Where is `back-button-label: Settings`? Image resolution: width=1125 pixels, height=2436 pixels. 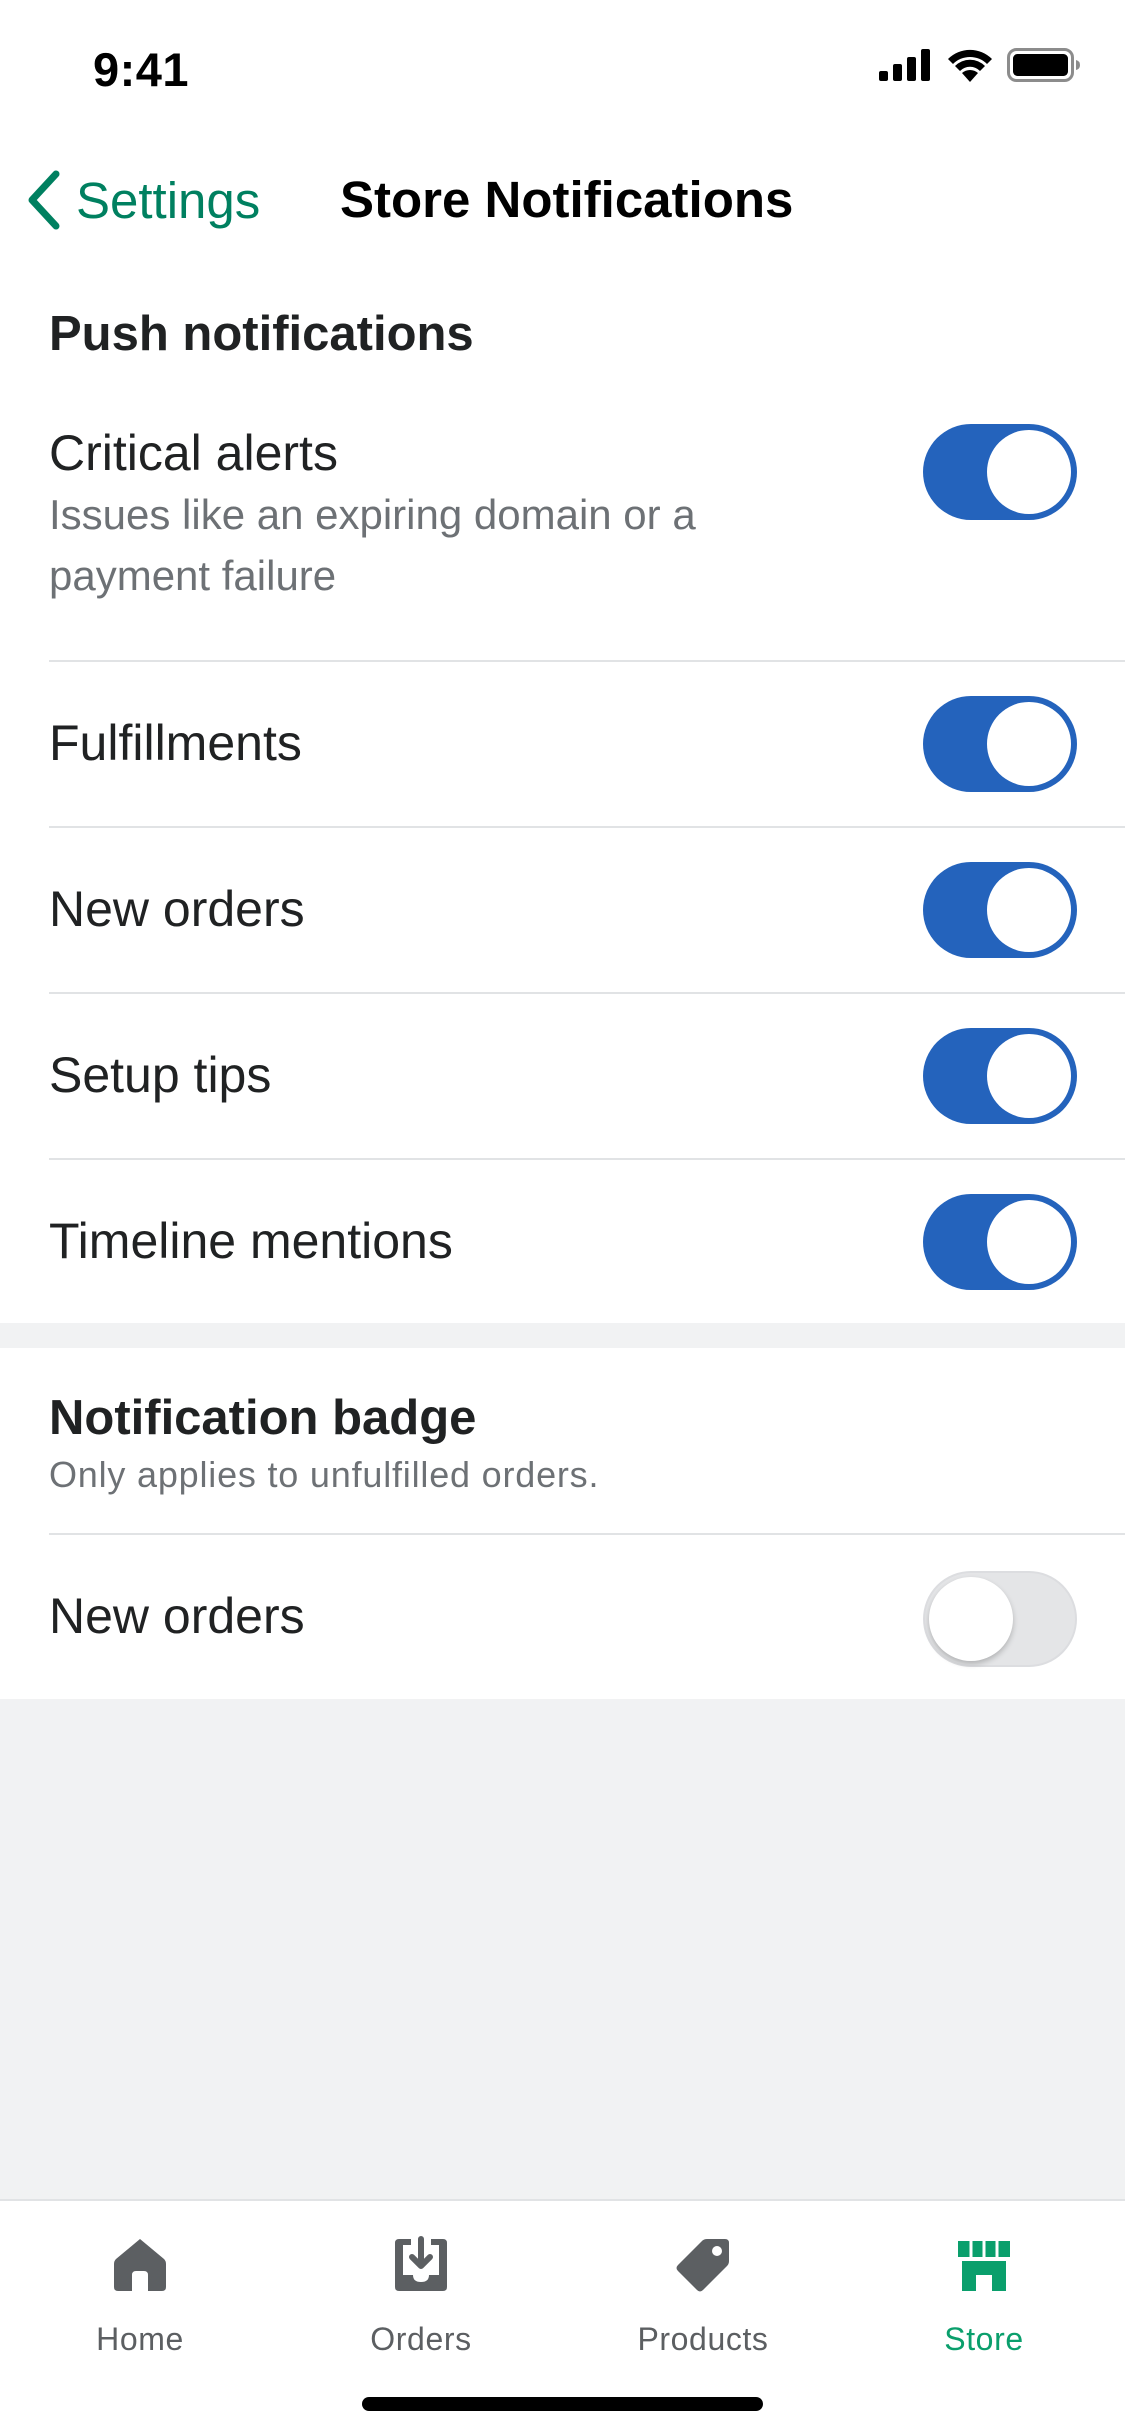
back-button-label: Settings is located at coordinates (168, 200).